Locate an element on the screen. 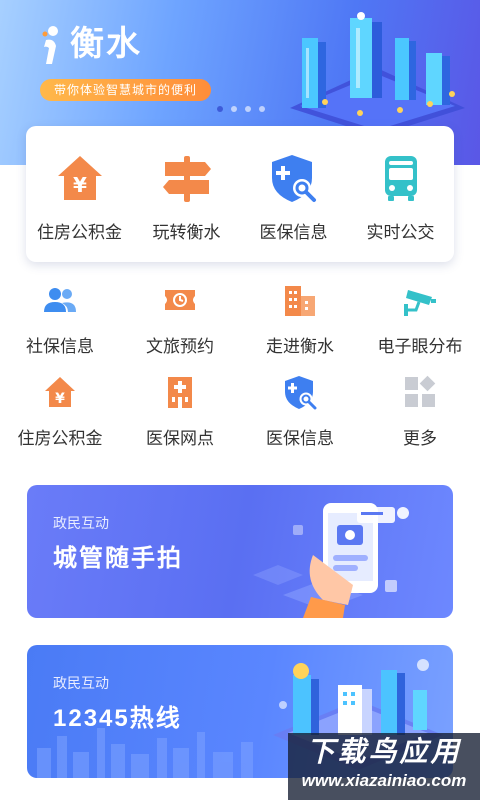  app-logo: 衡水 is located at coordinates (89, 44).